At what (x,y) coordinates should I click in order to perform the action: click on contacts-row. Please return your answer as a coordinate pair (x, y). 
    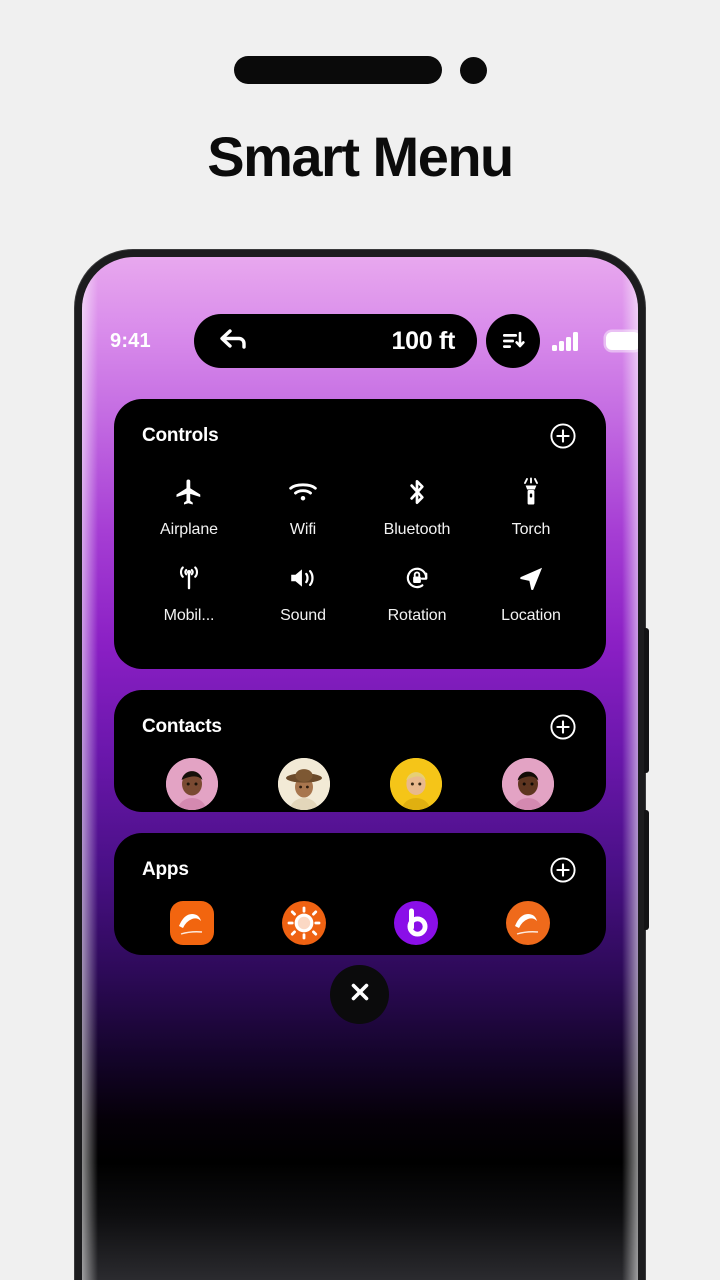
    Looking at the image, I should click on (360, 776).